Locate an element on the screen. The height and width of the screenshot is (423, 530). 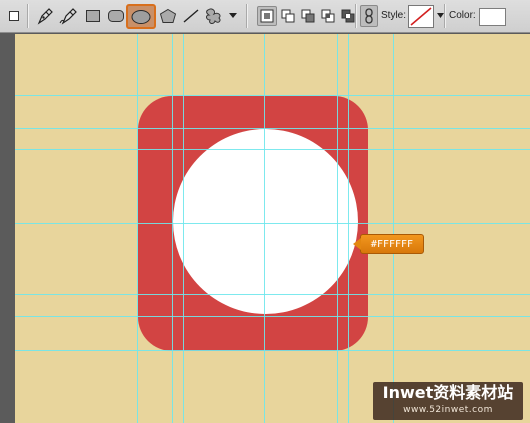
rectangle-tool-icon is located at coordinates (93, 16).